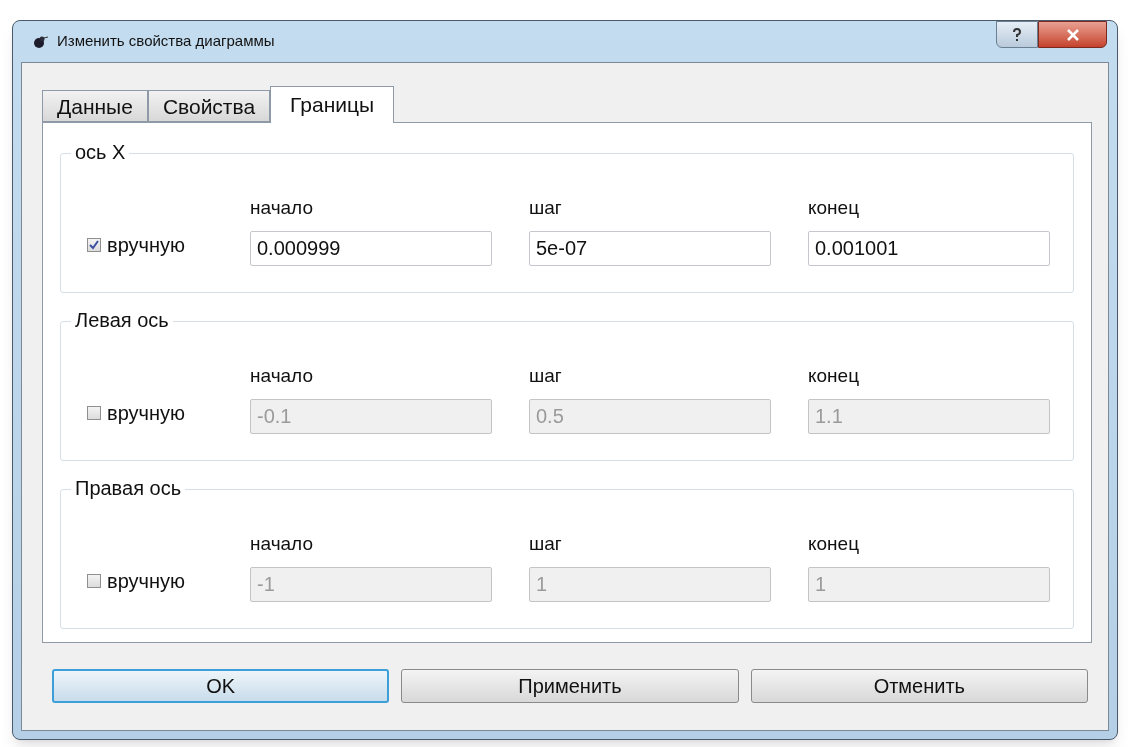 This screenshot has height=747, width=1129. What do you see at coordinates (332, 104) in the screenshot?
I see `tab: Границы` at bounding box center [332, 104].